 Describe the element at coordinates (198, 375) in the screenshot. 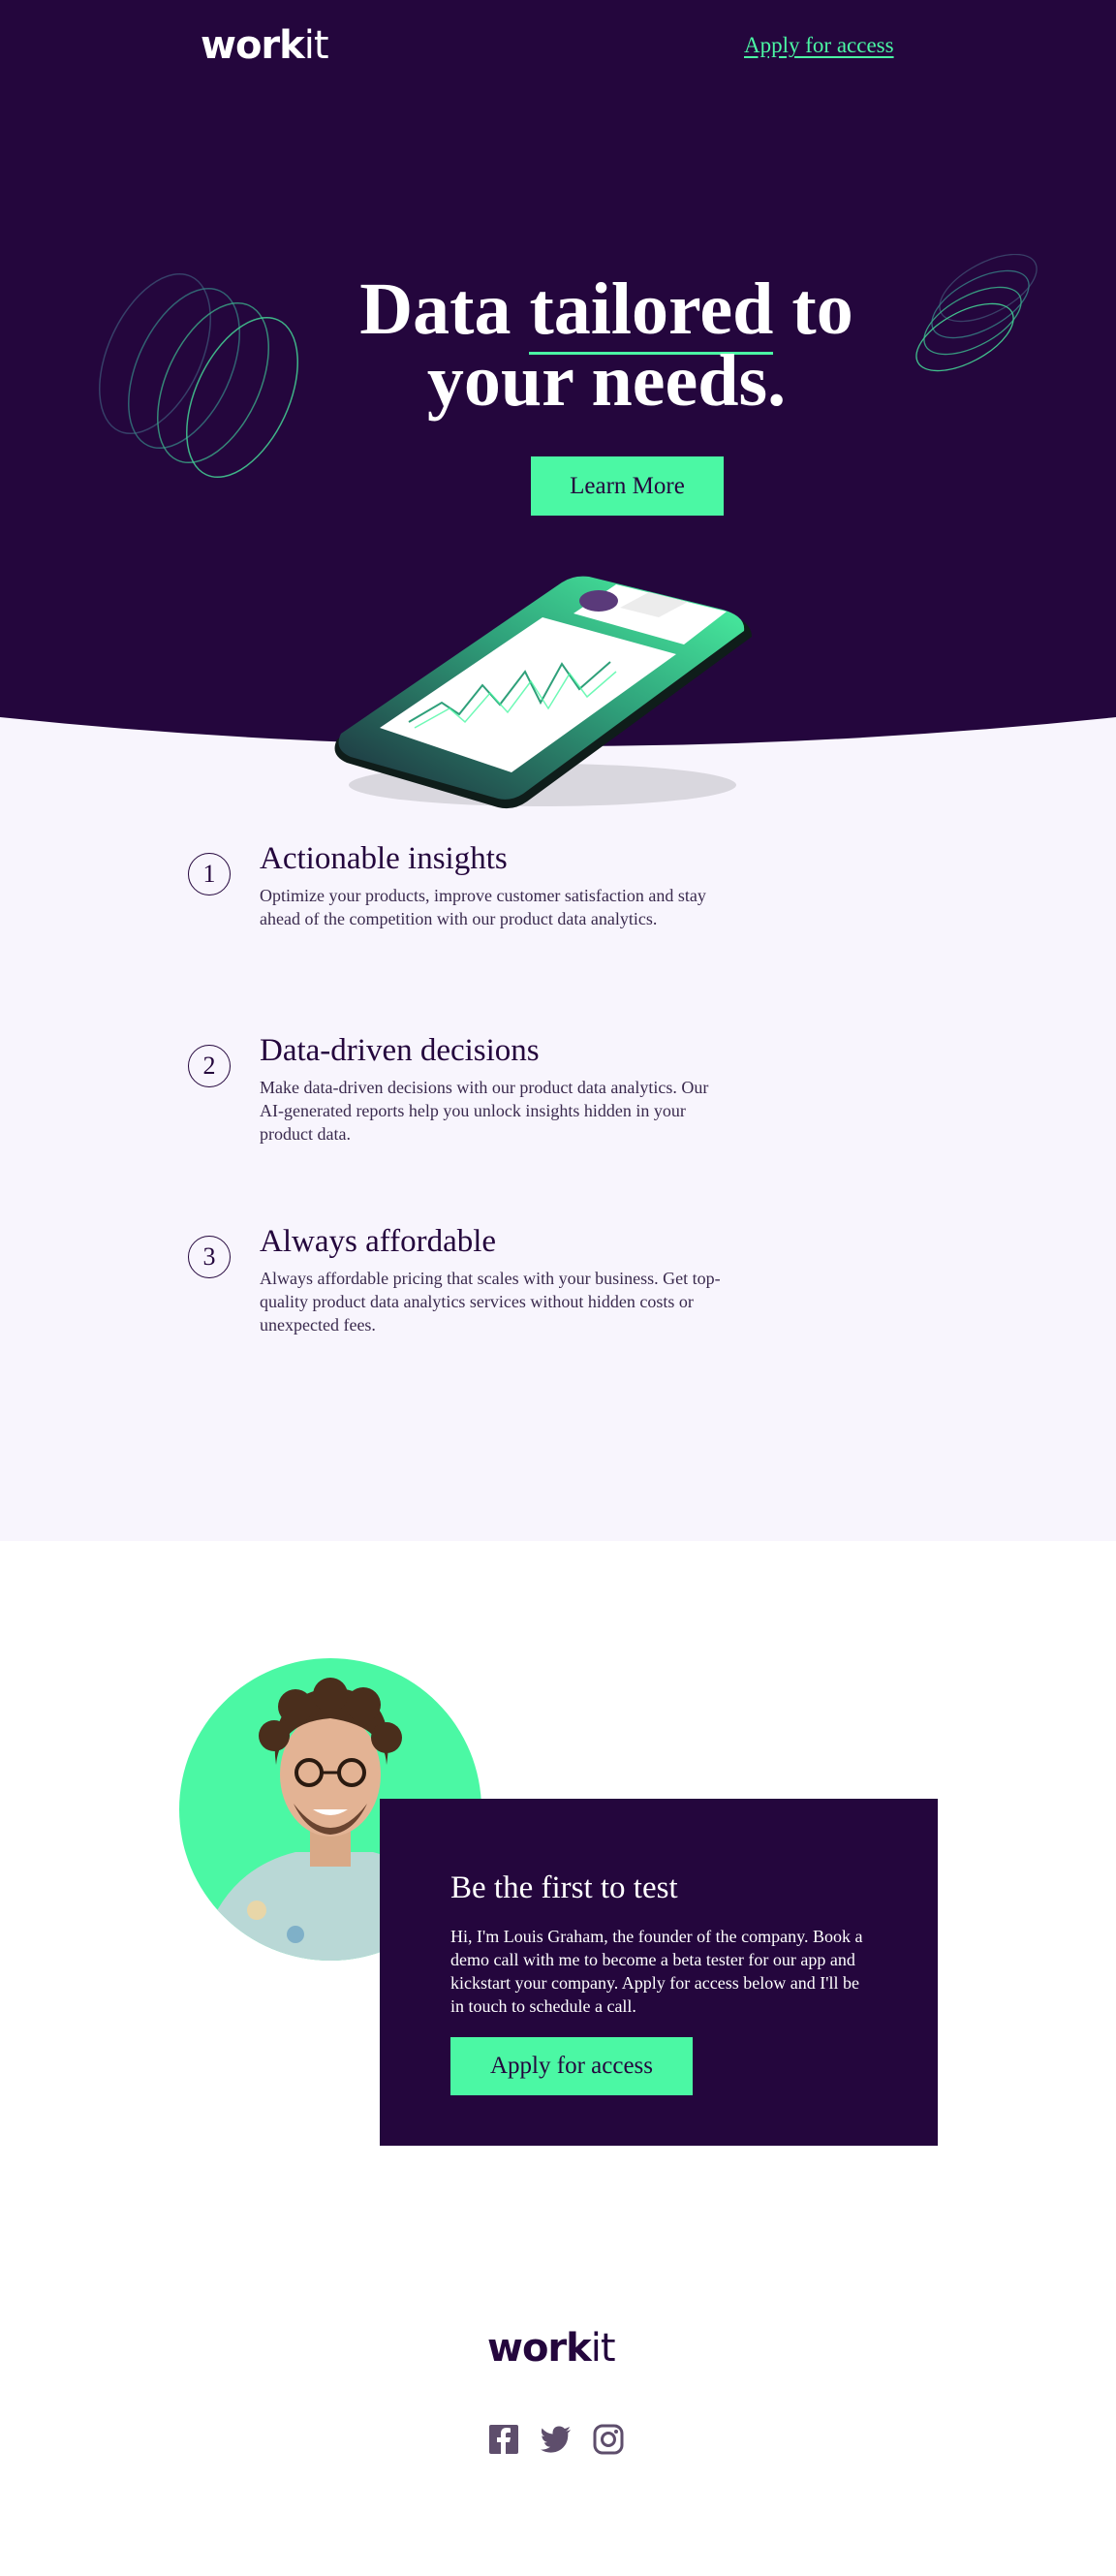

I see `decorative-rings-left` at that location.